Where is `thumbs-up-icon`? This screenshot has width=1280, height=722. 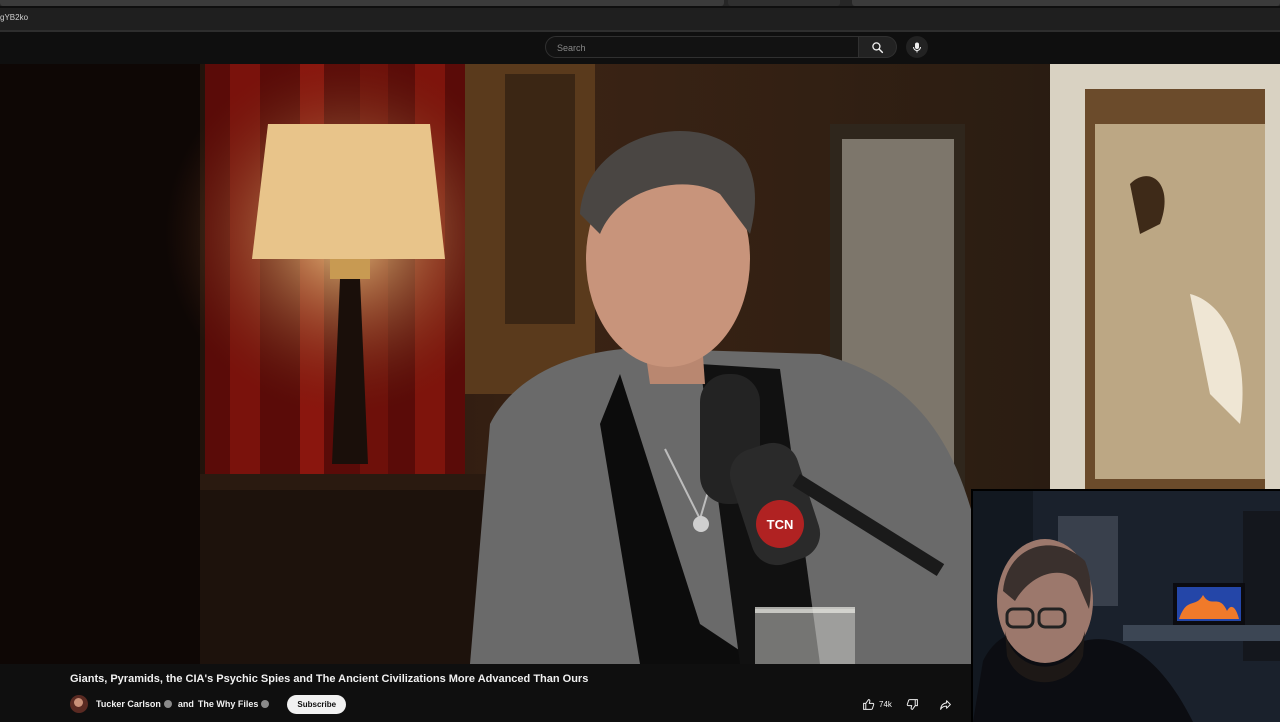
thumbs-up-icon is located at coordinates (868, 704).